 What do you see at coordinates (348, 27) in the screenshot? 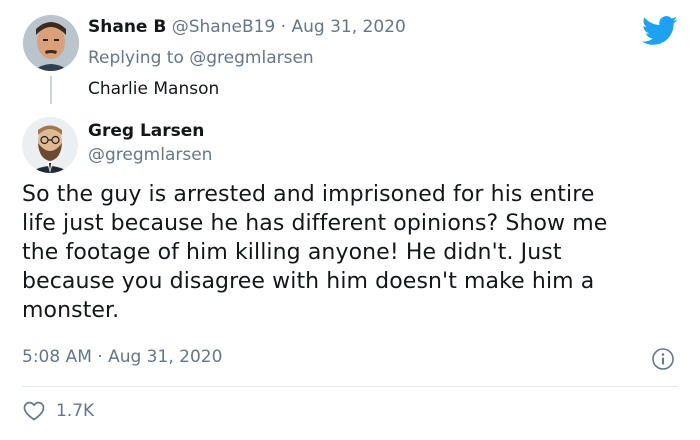
I see `parent-tweet-date: Aug 31, 2020` at bounding box center [348, 27].